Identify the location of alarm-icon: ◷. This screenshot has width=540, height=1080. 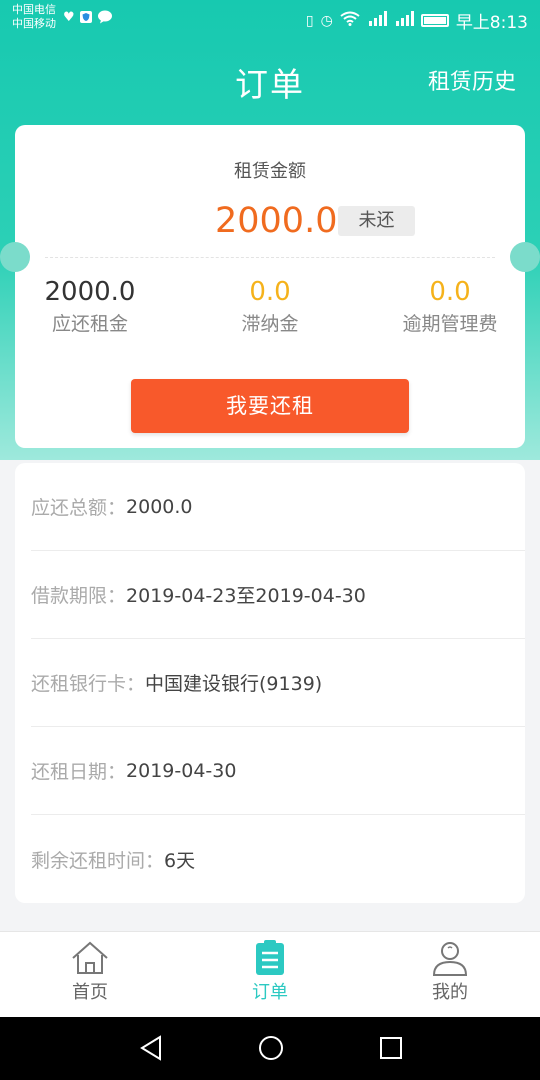
(326, 20).